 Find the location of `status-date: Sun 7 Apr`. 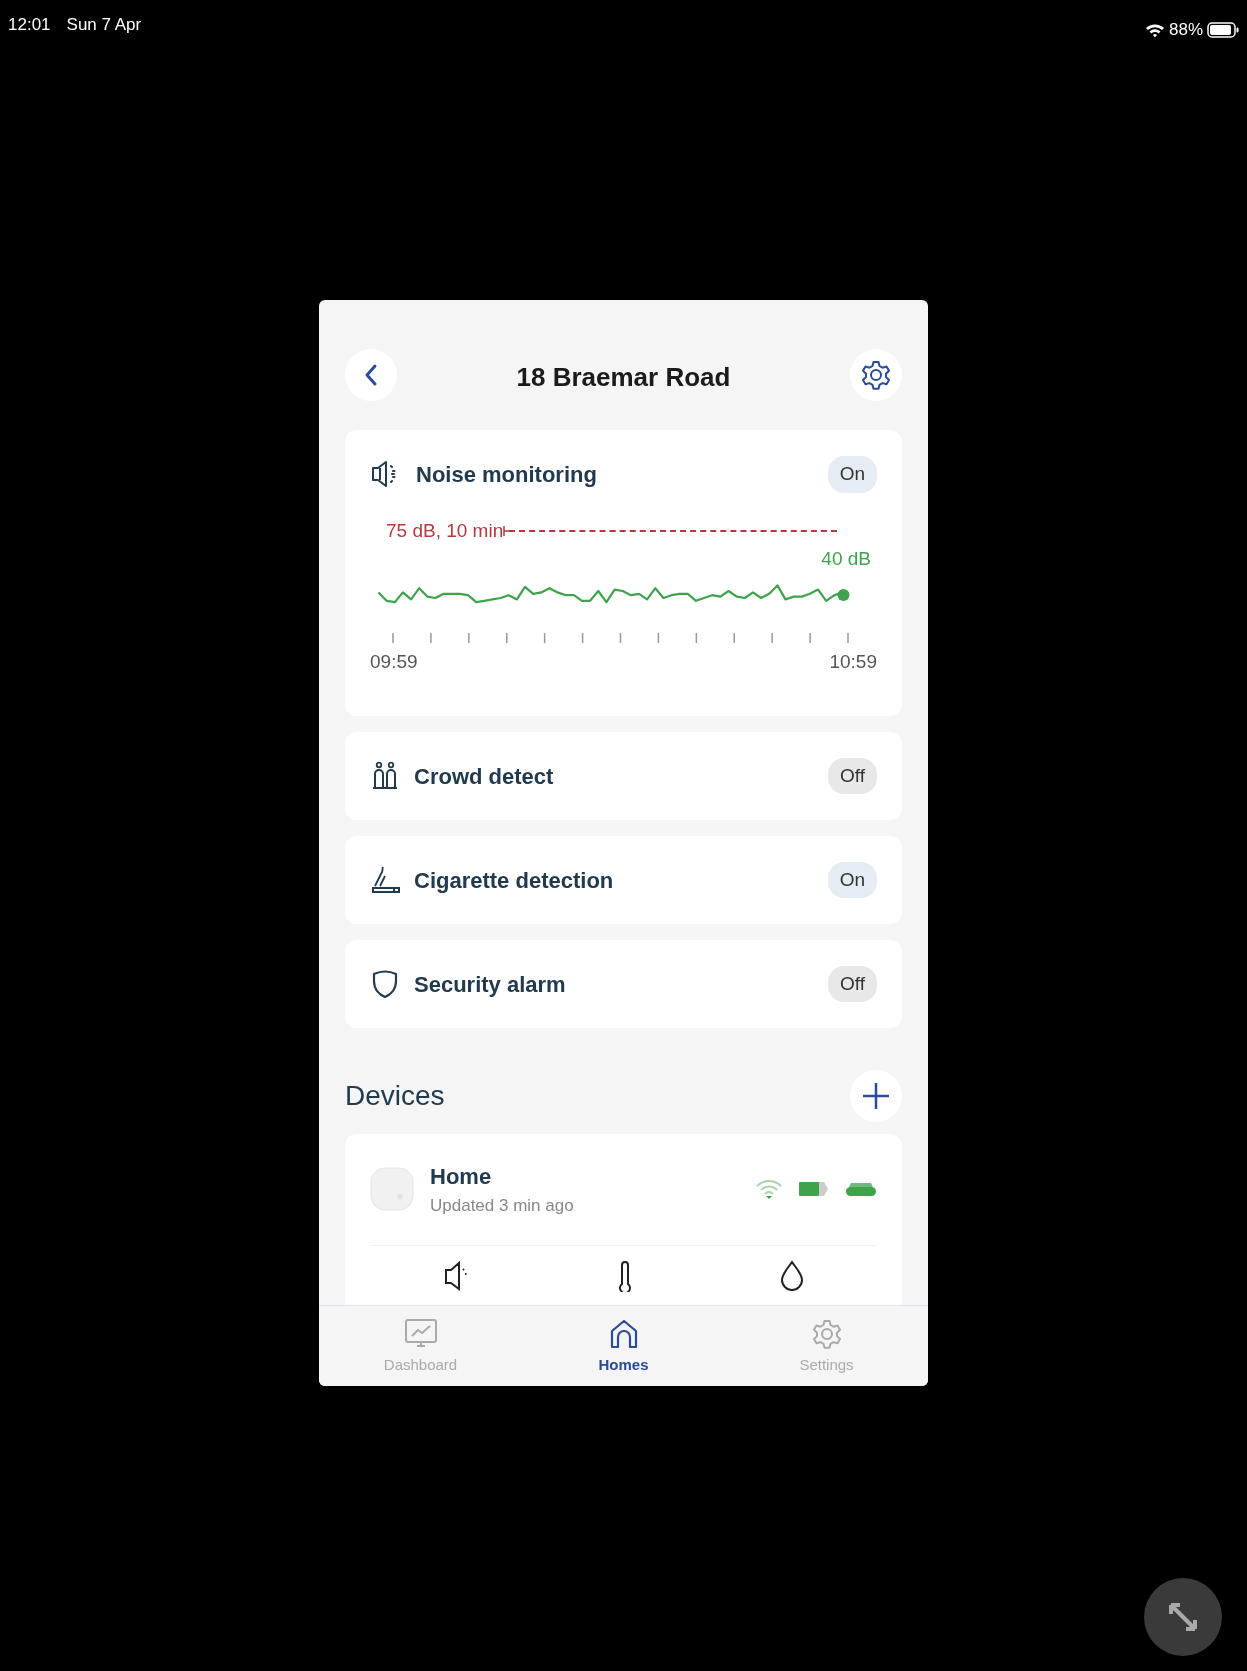

status-date: Sun 7 Apr is located at coordinates (104, 25).